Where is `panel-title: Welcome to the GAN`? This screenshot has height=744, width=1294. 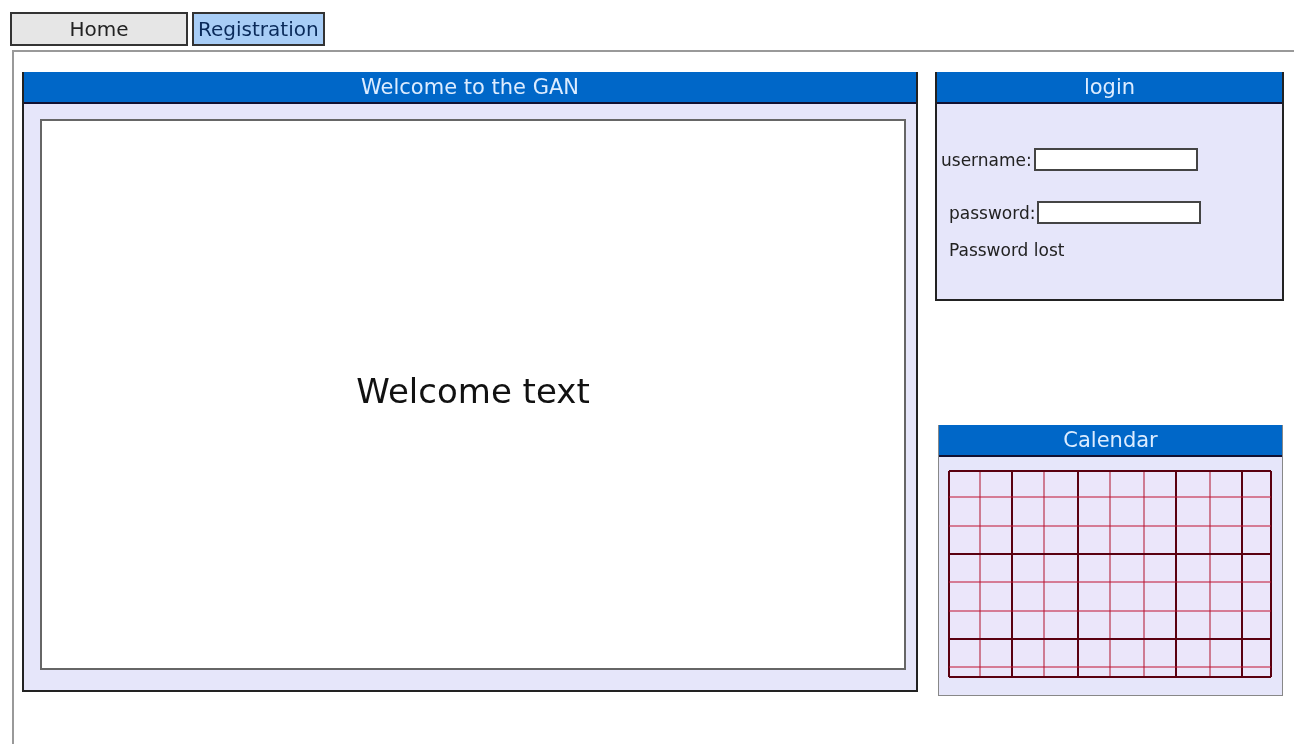
panel-title: Welcome to the GAN is located at coordinates (470, 88).